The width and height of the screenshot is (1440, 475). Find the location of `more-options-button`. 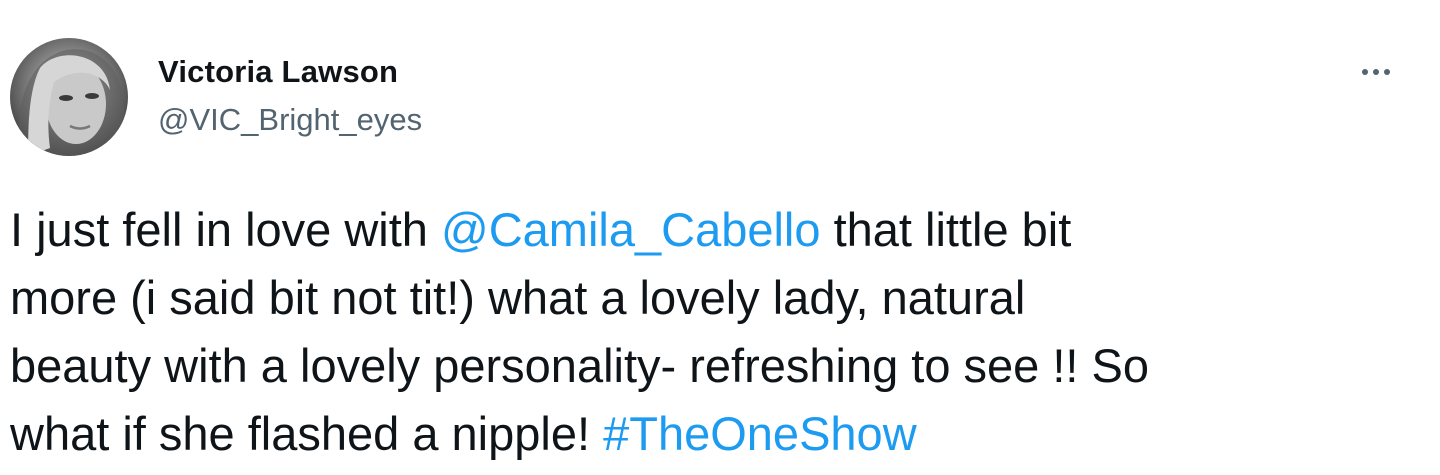

more-options-button is located at coordinates (1376, 72).